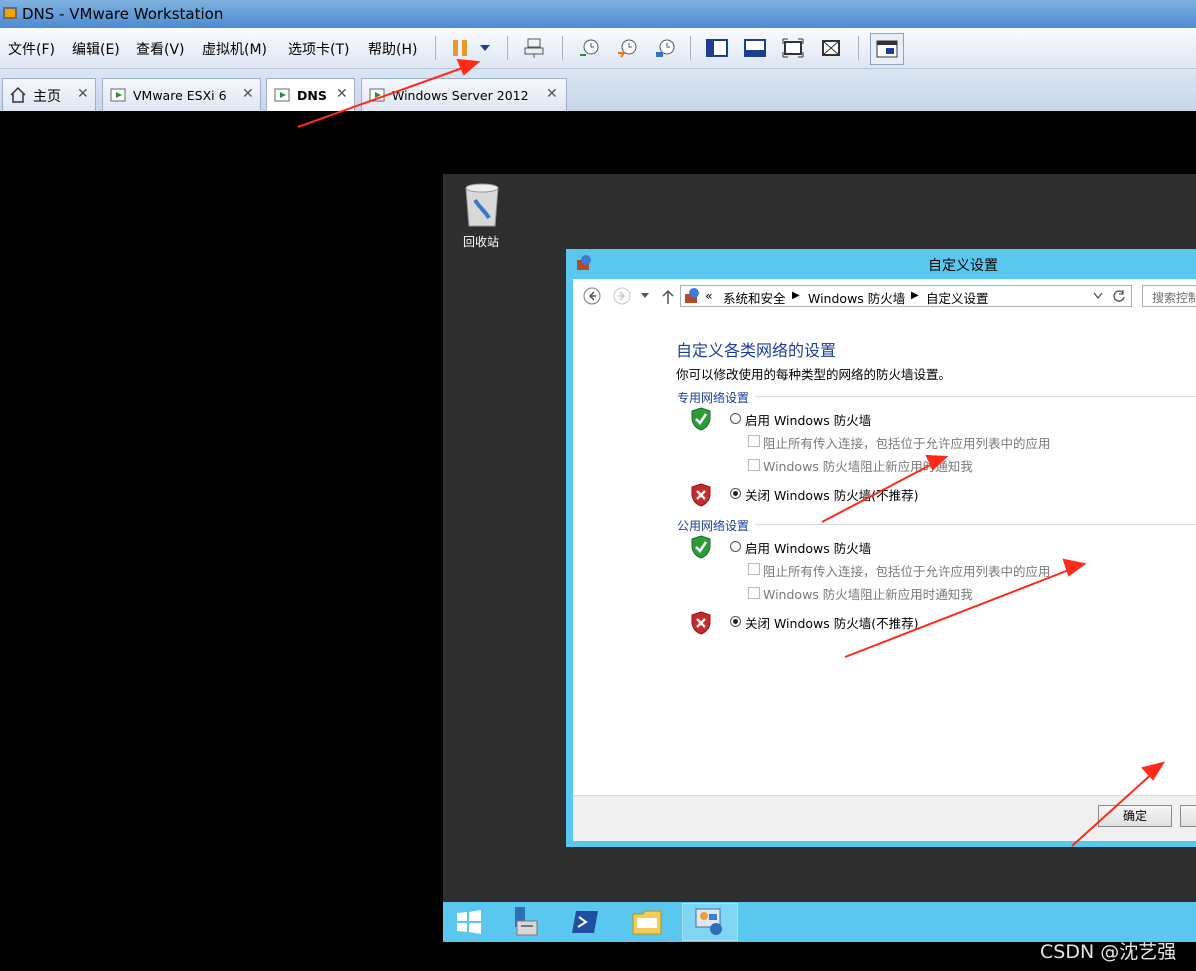 The height and width of the screenshot is (971, 1196). Describe the element at coordinates (31, 49) in the screenshot. I see `menu-file: 文件(F)` at that location.